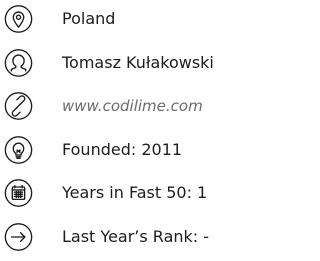  I want to click on ceo-row: Tomasz Kułakowski, so click(121, 63).